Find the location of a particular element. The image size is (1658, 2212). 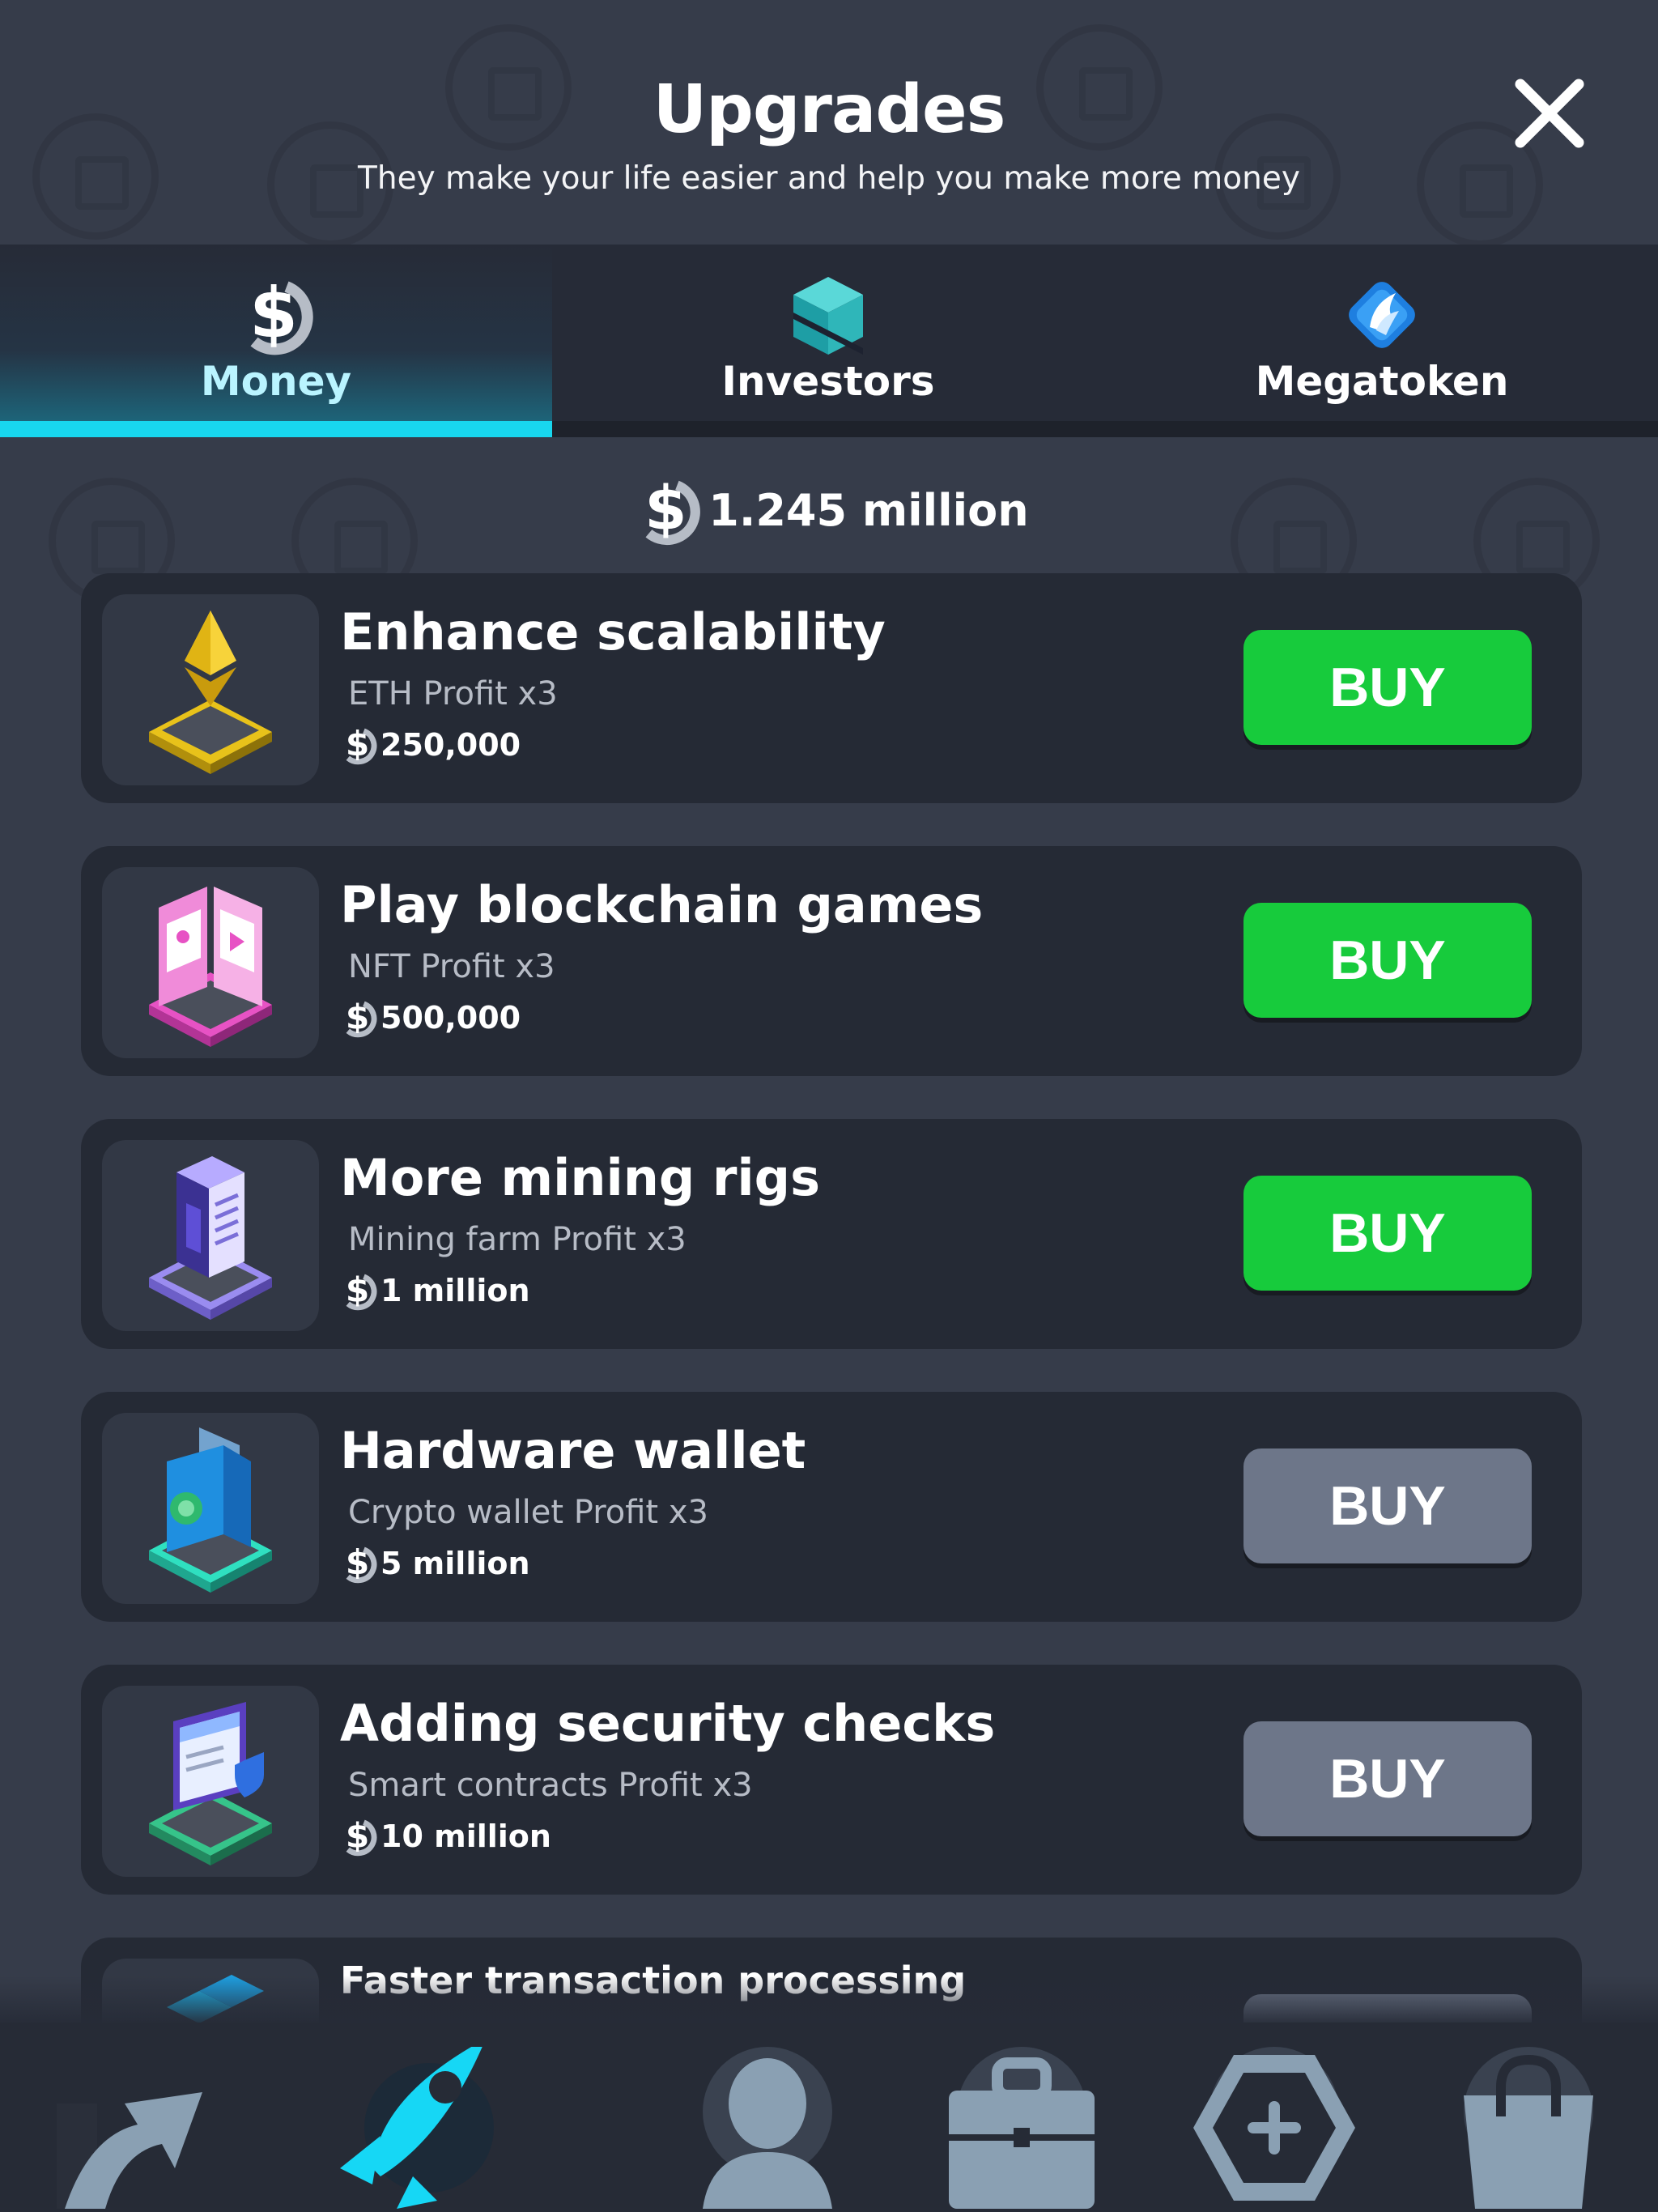

shopping-bag-icon is located at coordinates (1528, 2128).